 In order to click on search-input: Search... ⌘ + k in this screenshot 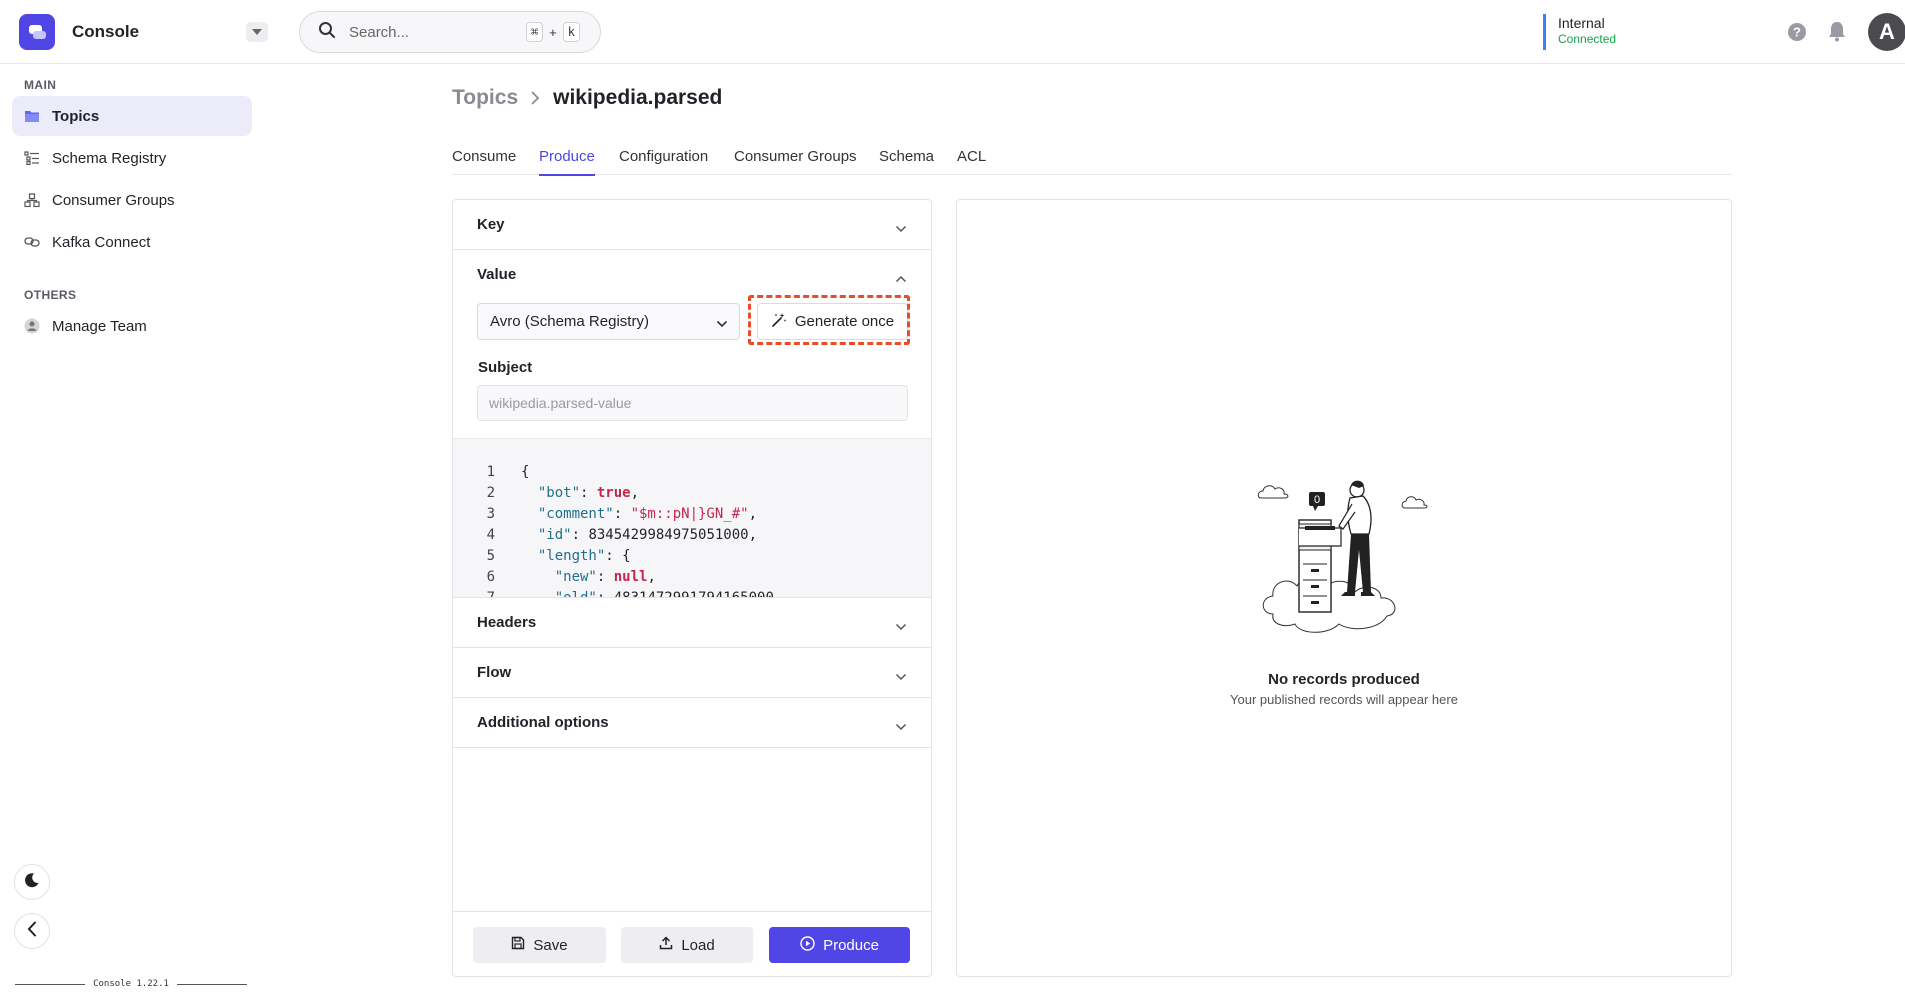, I will do `click(450, 32)`.